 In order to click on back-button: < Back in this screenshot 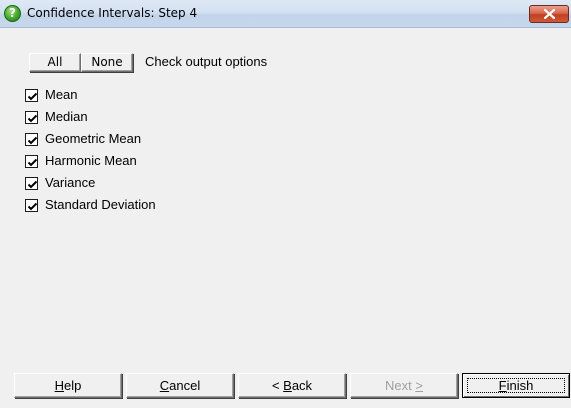, I will do `click(292, 385)`.